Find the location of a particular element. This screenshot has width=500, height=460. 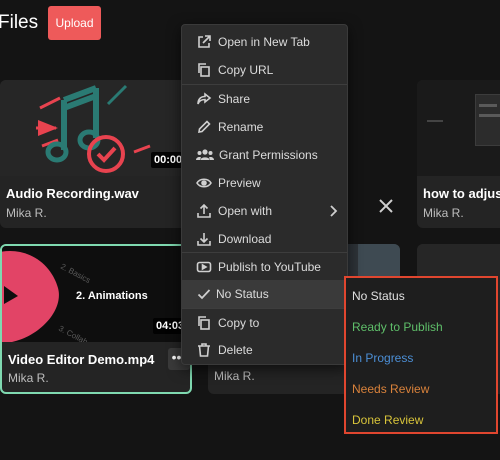

file-card-how-to-adjust: how to adjust Mika R. is located at coordinates (458, 154).